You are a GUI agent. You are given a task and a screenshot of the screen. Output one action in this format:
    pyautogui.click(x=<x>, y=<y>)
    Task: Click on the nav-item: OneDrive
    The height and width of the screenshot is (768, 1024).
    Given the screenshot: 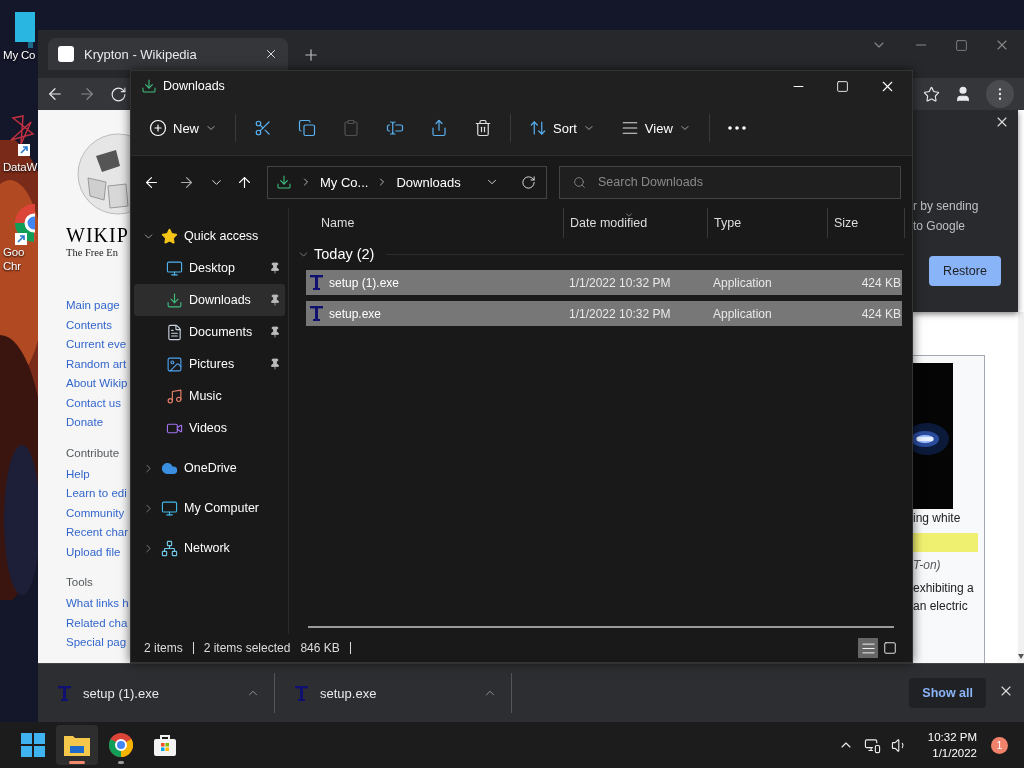 What is the action you would take?
    pyautogui.click(x=209, y=468)
    